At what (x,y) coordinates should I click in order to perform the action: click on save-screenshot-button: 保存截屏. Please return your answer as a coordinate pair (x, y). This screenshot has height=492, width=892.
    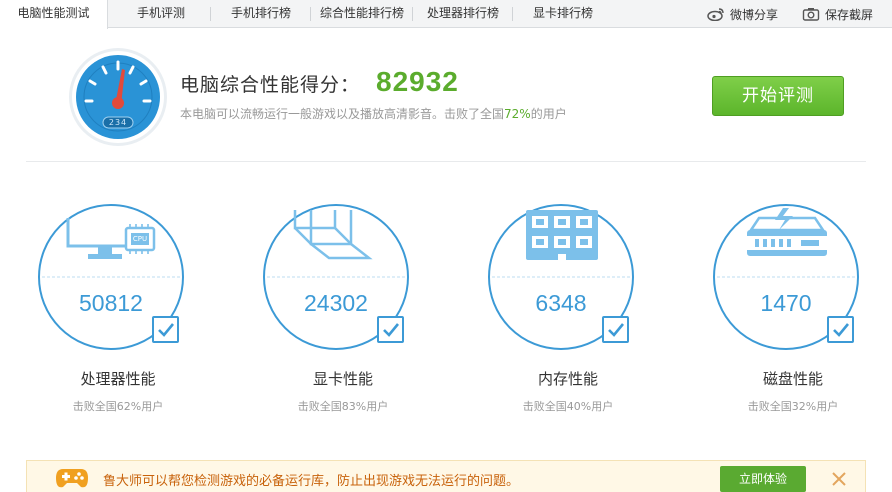
    Looking at the image, I should click on (837, 14).